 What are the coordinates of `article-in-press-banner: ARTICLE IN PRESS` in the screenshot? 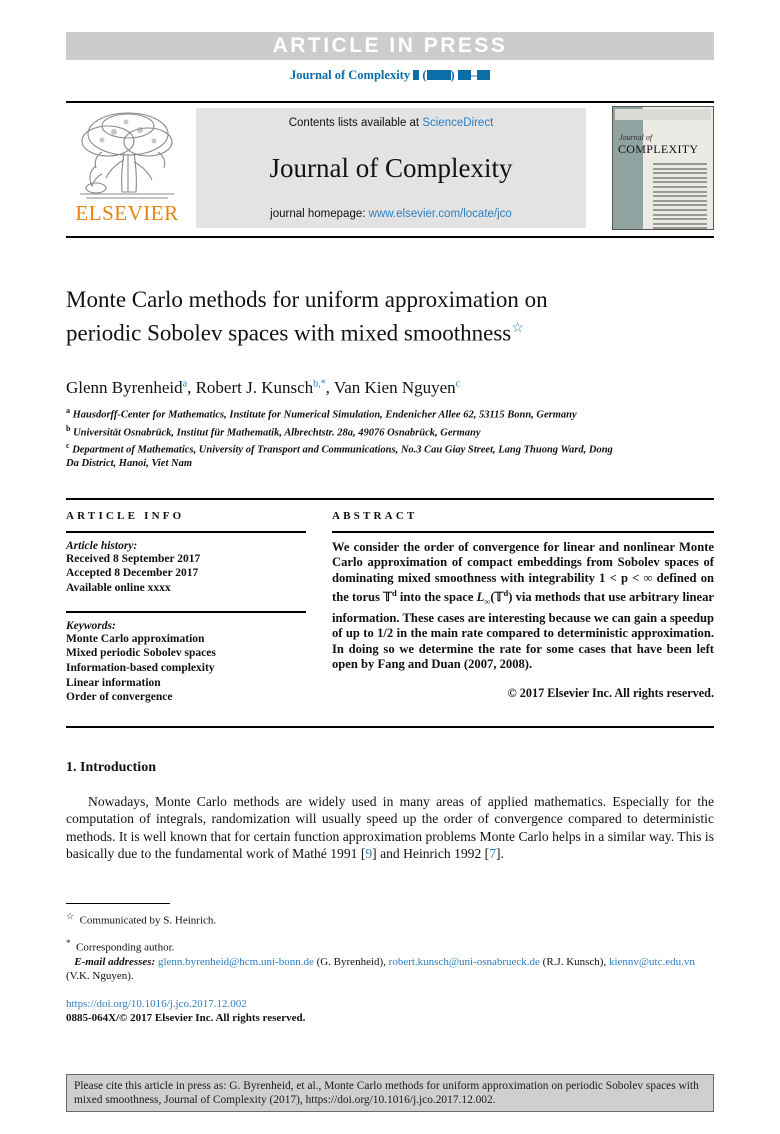 It's located at (390, 46).